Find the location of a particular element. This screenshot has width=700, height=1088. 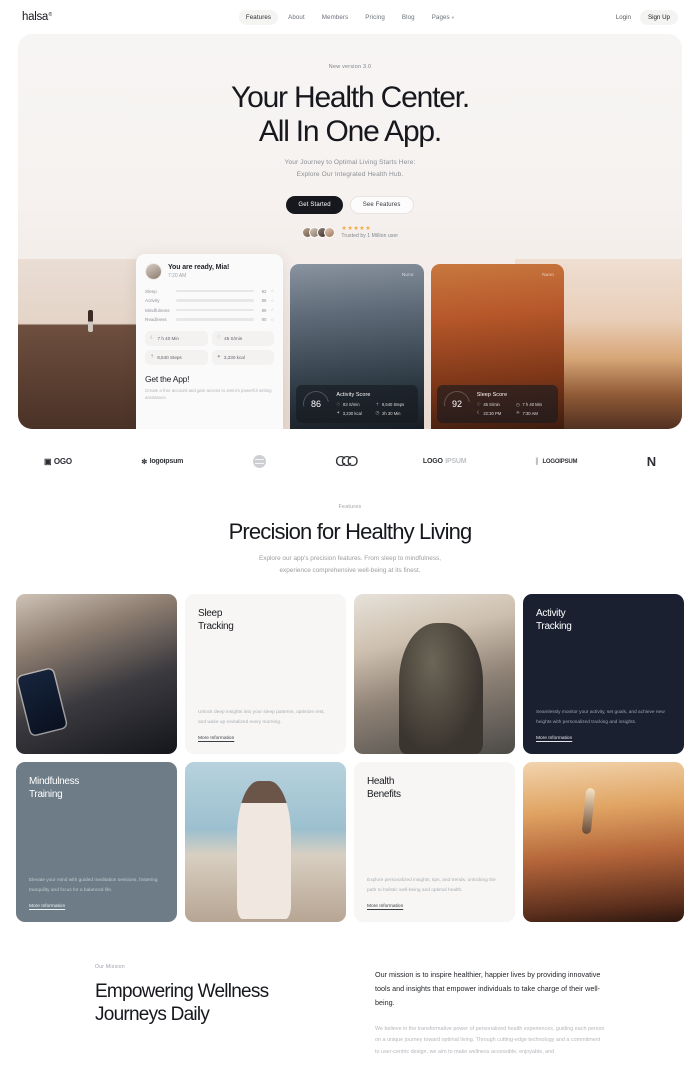

nav-item-about: About is located at coordinates (296, 17).